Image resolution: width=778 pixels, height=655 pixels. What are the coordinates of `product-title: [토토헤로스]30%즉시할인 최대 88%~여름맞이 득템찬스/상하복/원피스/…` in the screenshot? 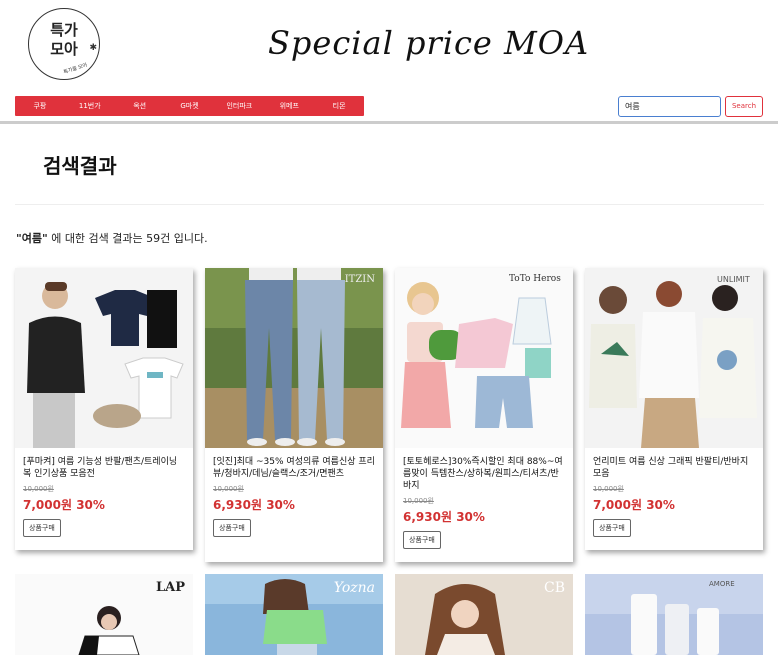 It's located at (484, 474).